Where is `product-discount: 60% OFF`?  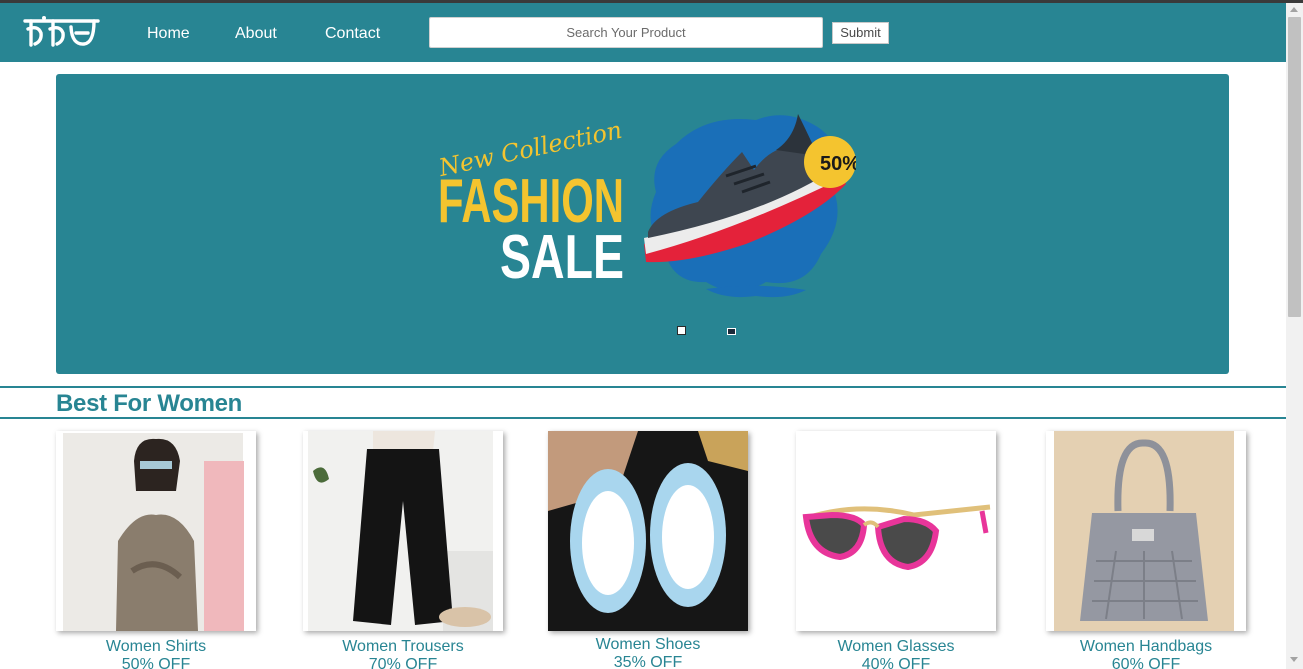
product-discount: 60% OFF is located at coordinates (1146, 662).